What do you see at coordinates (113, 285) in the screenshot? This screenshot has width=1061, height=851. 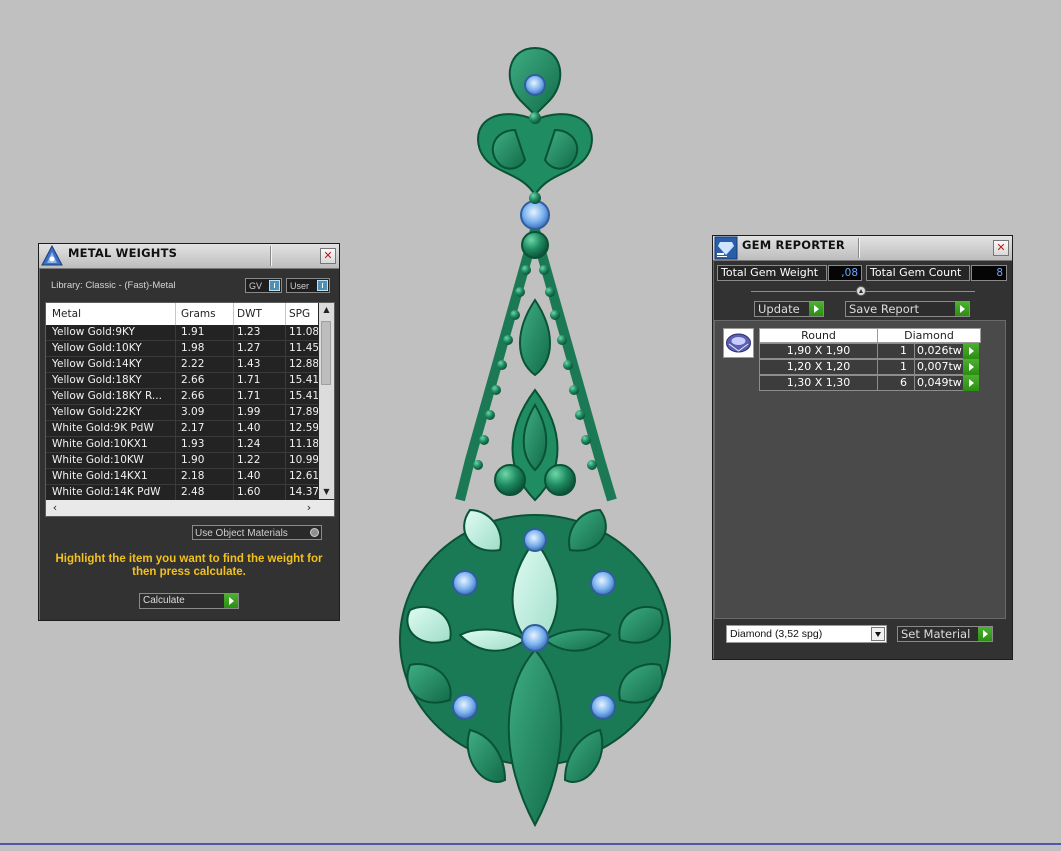 I see `library-label: Library: Classic - (Fast)-Metal` at bounding box center [113, 285].